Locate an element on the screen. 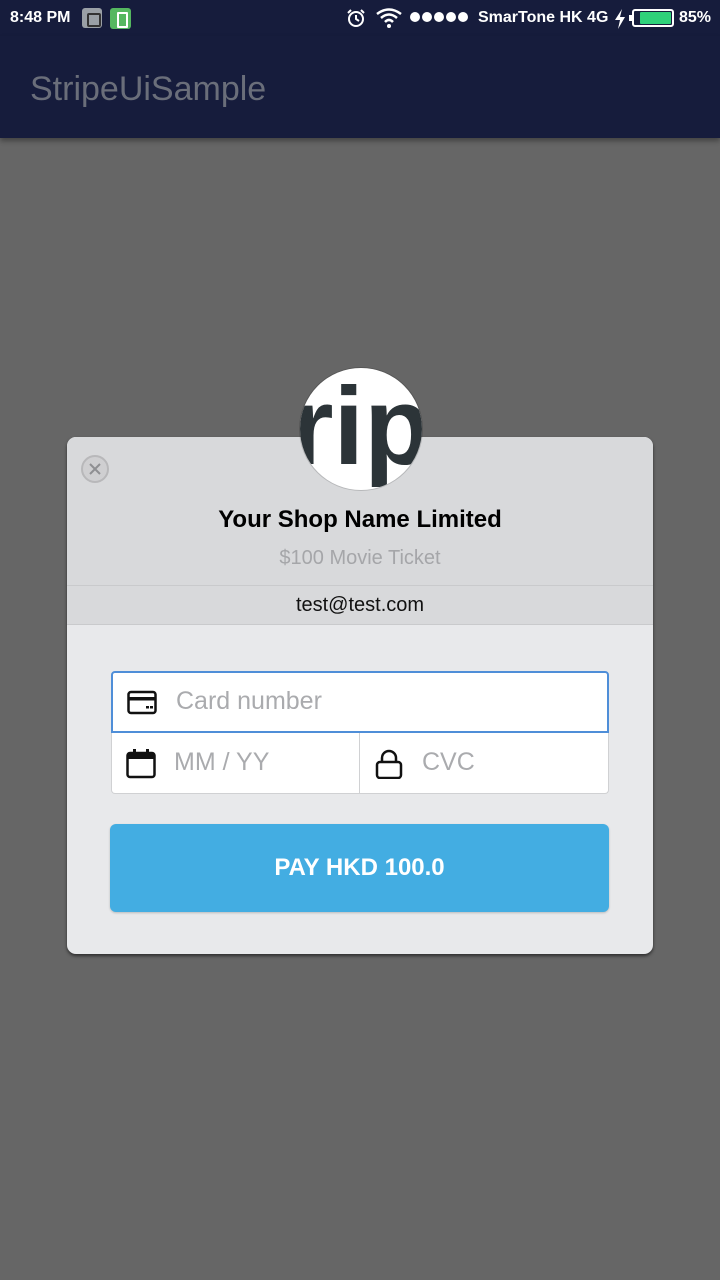  app-bar: StripeUiSample is located at coordinates (360, 87).